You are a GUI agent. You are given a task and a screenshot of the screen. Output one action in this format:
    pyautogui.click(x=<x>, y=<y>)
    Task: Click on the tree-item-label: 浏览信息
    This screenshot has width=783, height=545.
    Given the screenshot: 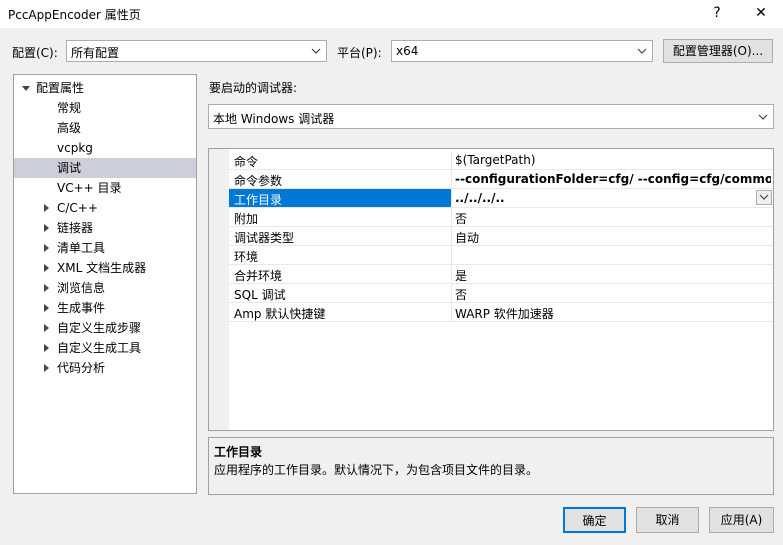 What is the action you would take?
    pyautogui.click(x=81, y=288)
    